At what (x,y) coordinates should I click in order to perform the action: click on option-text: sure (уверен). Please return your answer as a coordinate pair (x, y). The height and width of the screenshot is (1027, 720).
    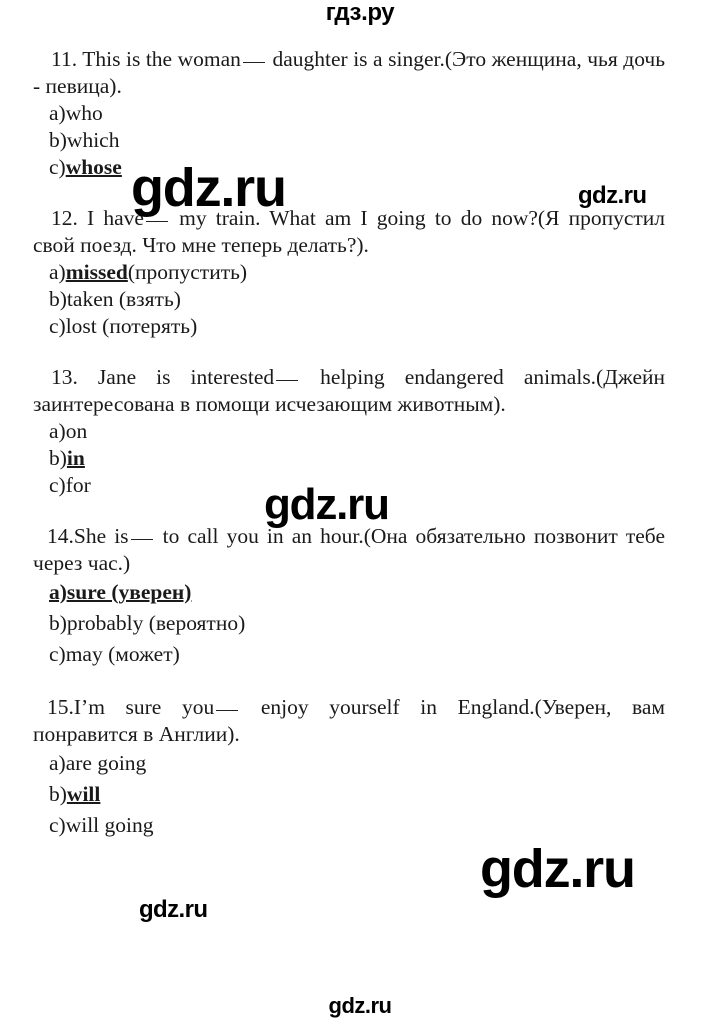
    Looking at the image, I should click on (129, 592).